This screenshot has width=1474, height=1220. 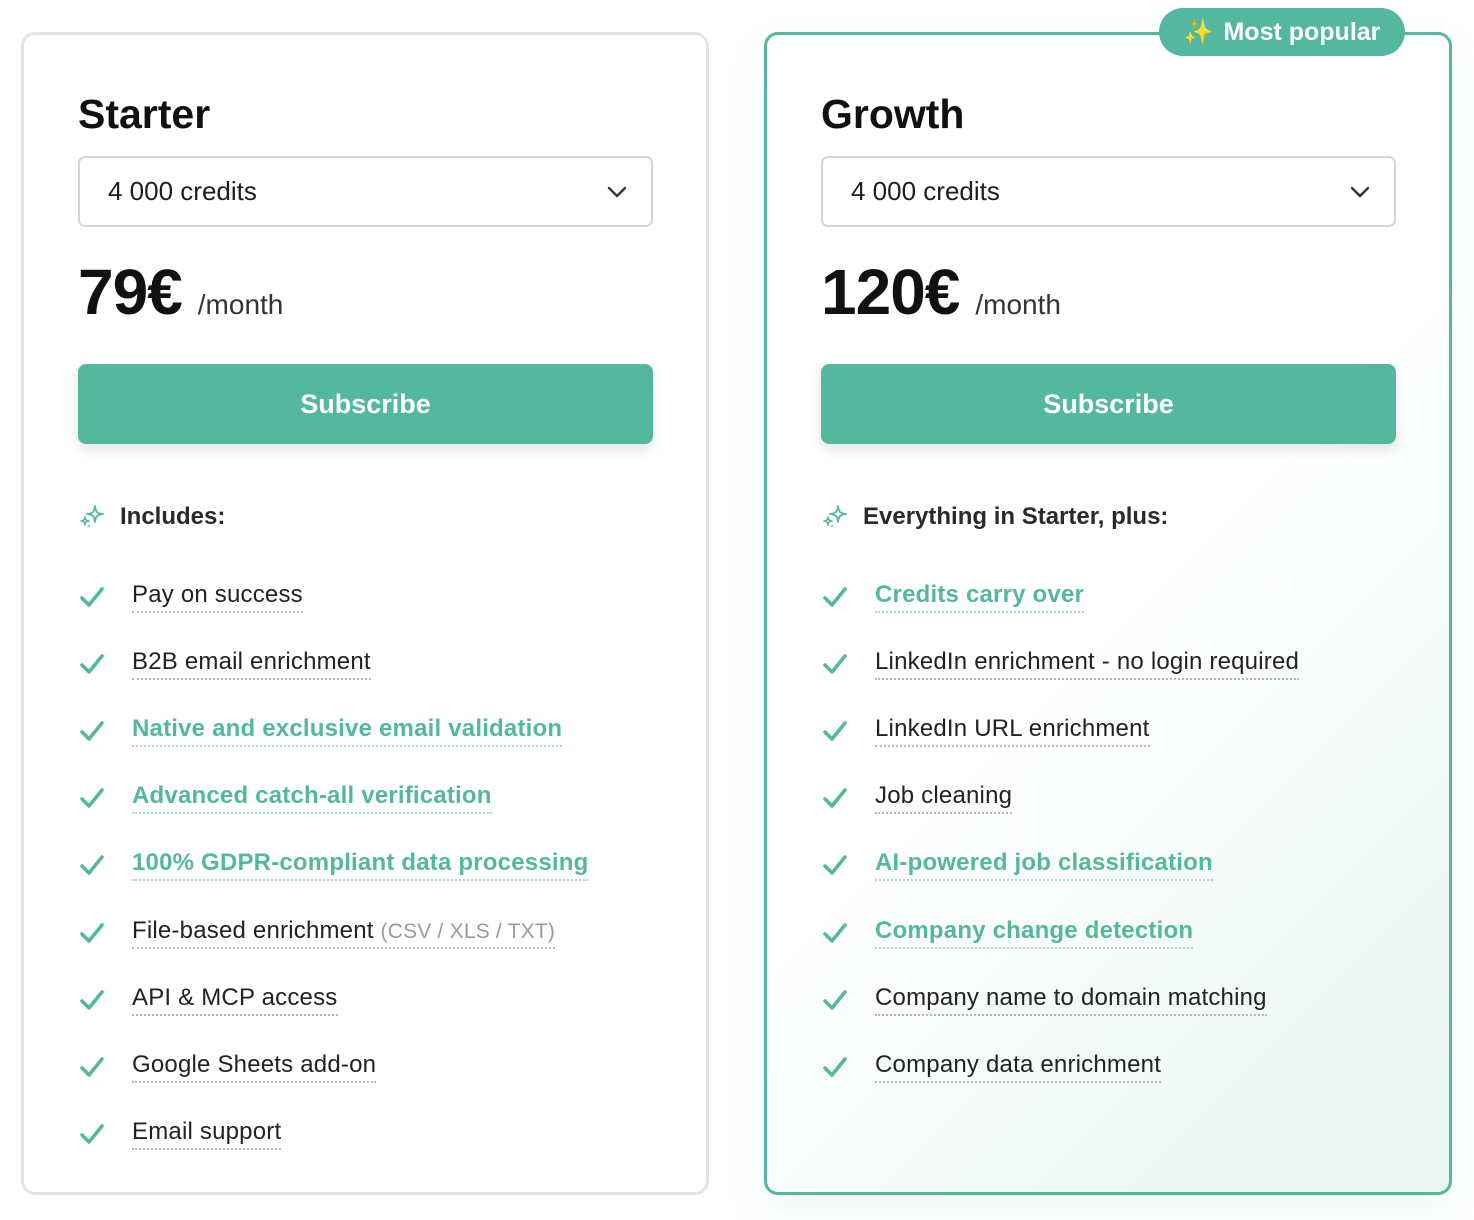 What do you see at coordinates (378, 663) in the screenshot?
I see `feature-item: B2B email enrichment` at bounding box center [378, 663].